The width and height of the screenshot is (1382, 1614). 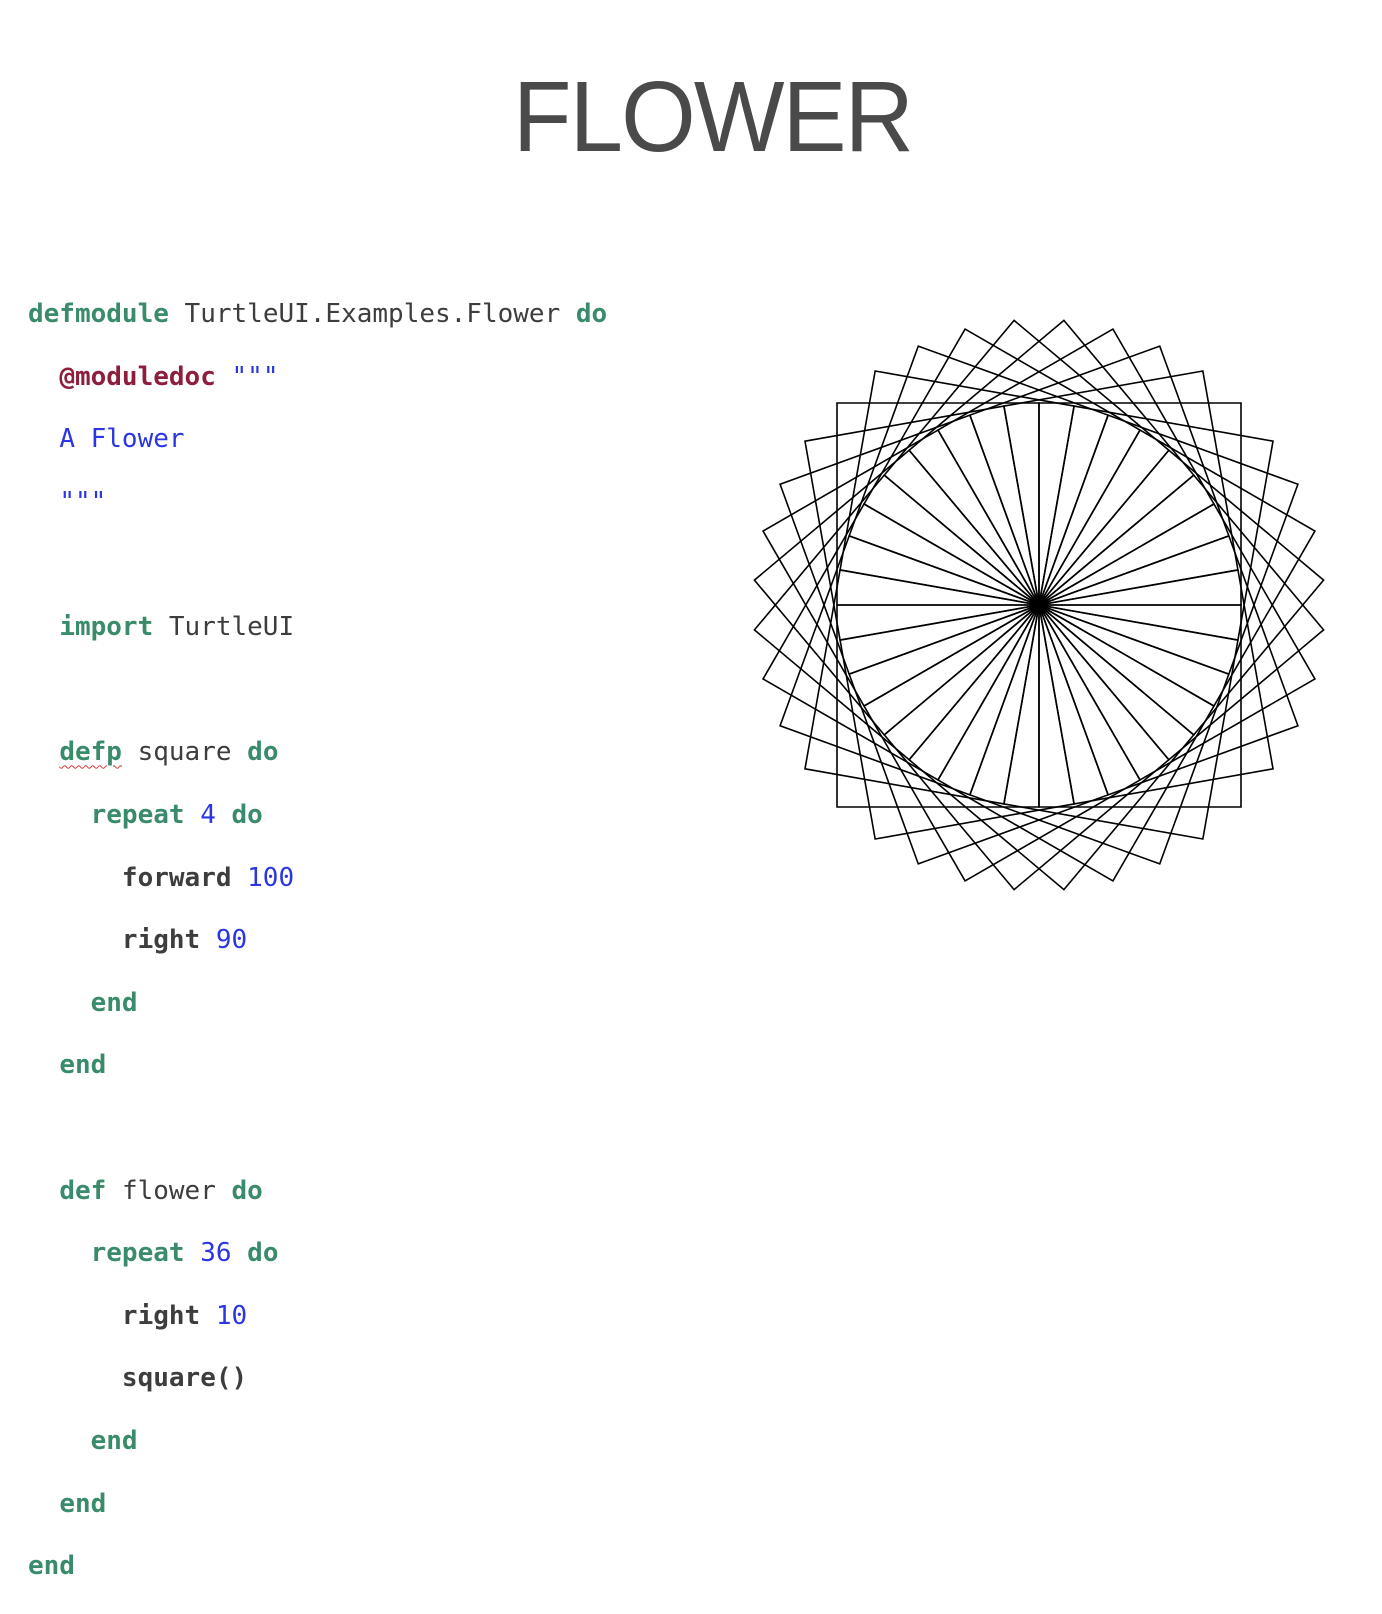 I want to click on code-line-16: repeat 36 do, so click(x=317, y=1253).